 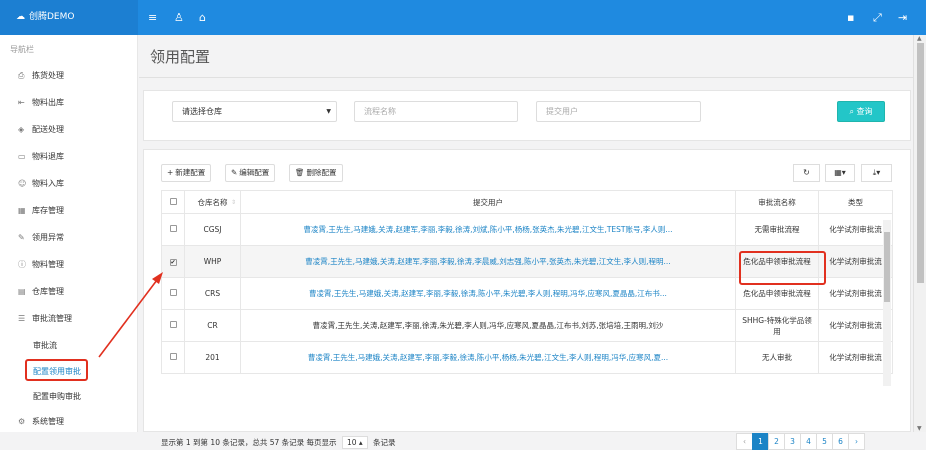 What do you see at coordinates (41, 264) in the screenshot?
I see `sidebar-item-materials: ⓘ 物料管理` at bounding box center [41, 264].